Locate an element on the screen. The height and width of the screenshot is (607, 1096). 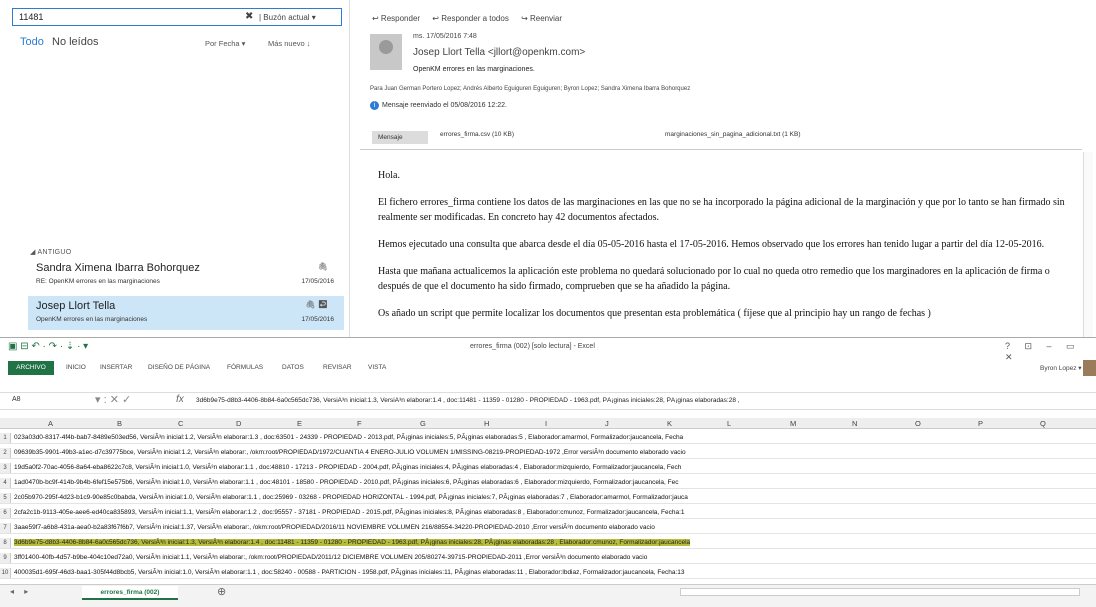
attachment-csv: errores_firma.csv (10 KB) is located at coordinates (477, 134).